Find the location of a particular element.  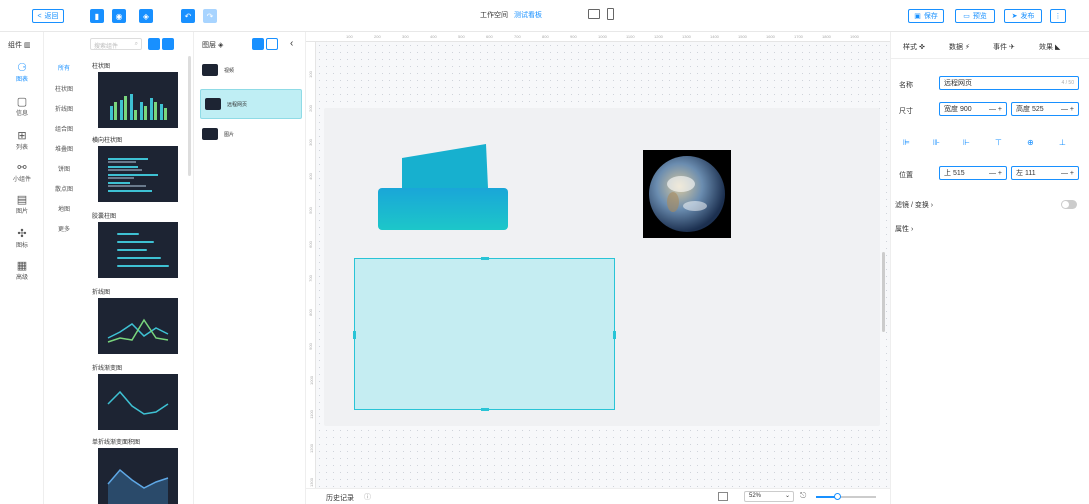

canvas-scrollbar-v is located at coordinates (883, 292).